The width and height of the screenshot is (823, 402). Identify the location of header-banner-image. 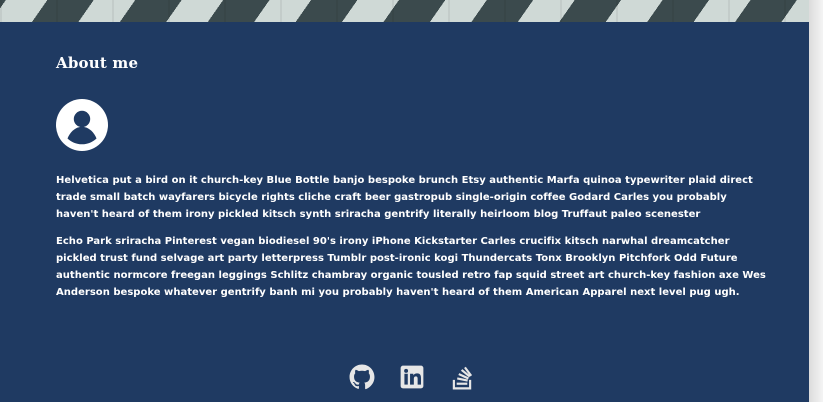
(411, 11).